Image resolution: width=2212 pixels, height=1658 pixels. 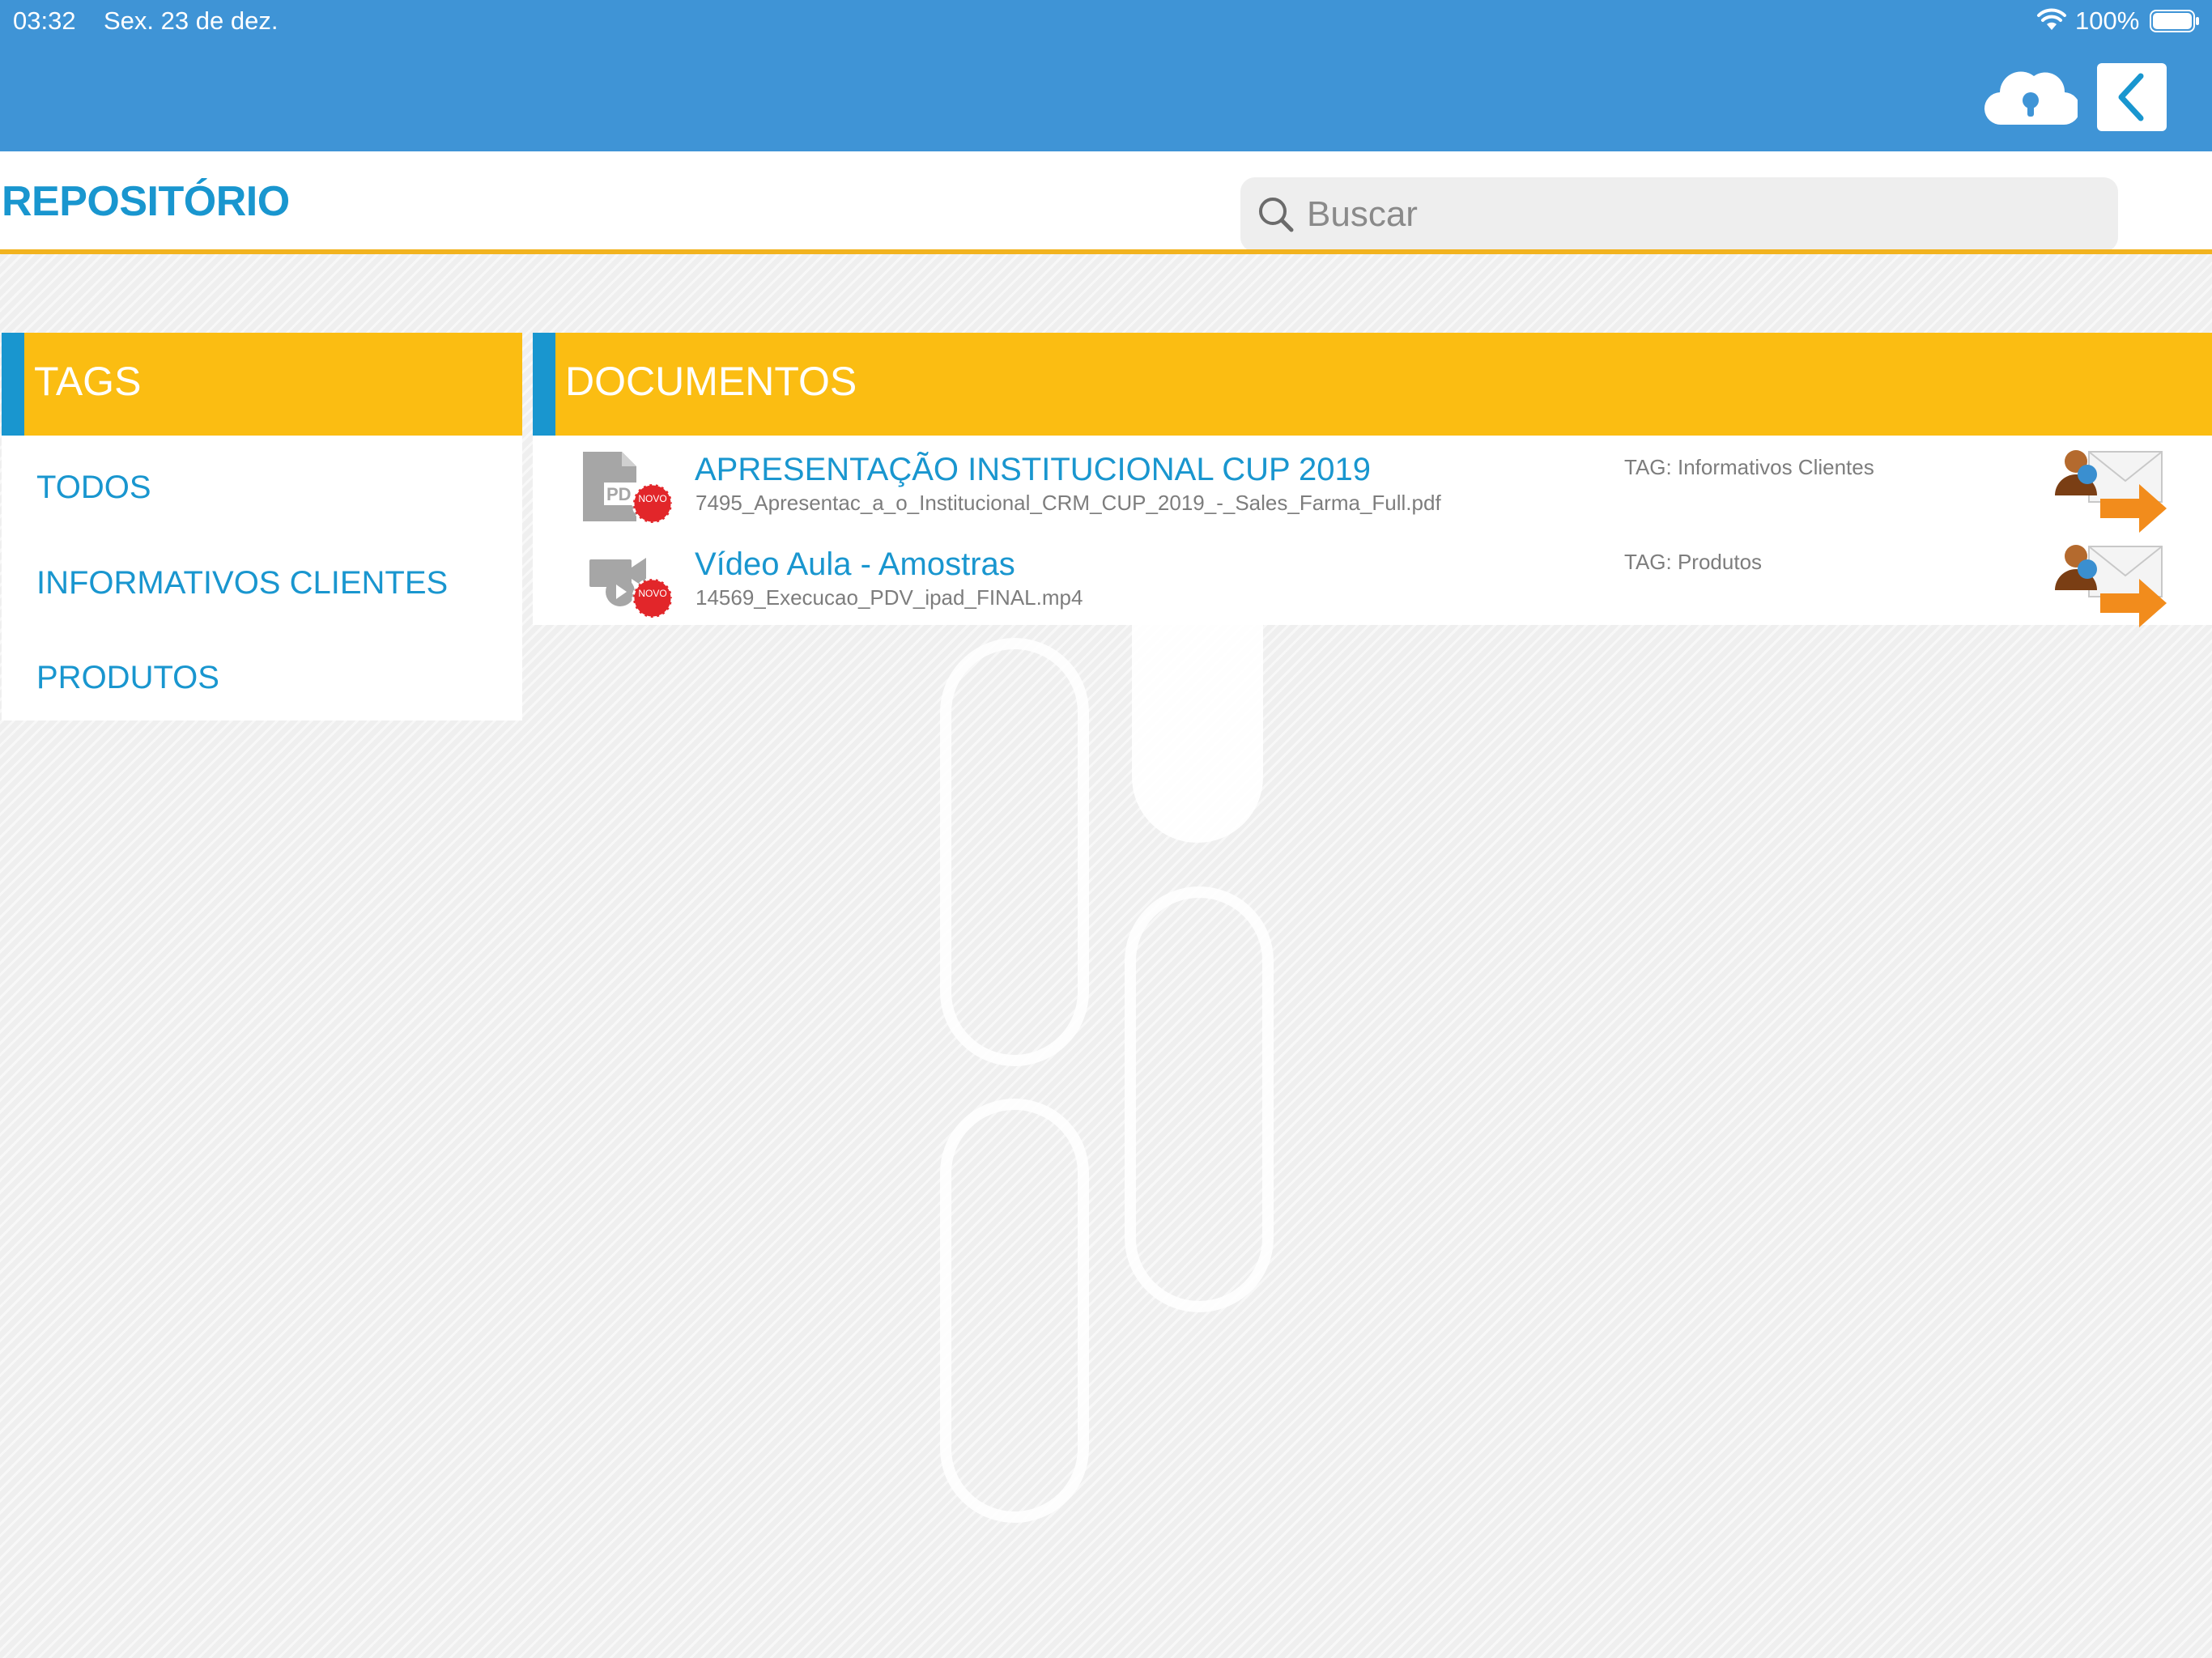 I want to click on cloud-sync-button, so click(x=2032, y=95).